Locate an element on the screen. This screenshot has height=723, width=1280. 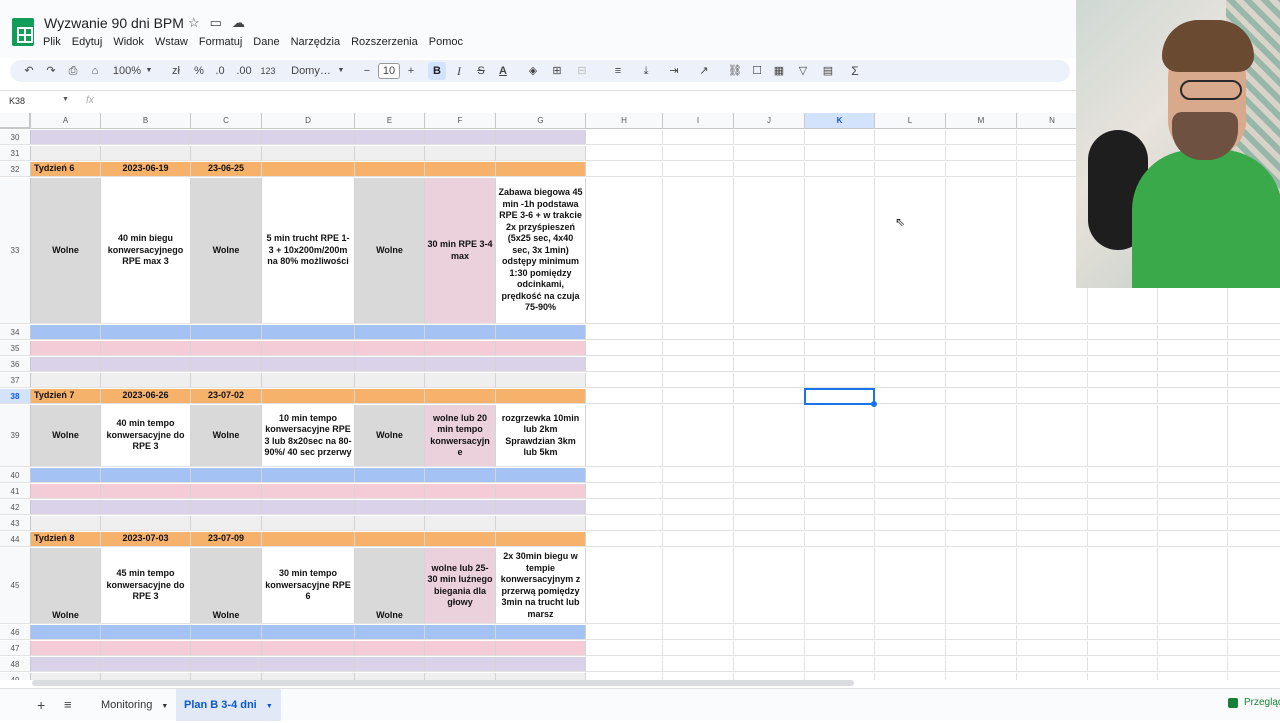
cell-g30 is located at coordinates (541, 137).